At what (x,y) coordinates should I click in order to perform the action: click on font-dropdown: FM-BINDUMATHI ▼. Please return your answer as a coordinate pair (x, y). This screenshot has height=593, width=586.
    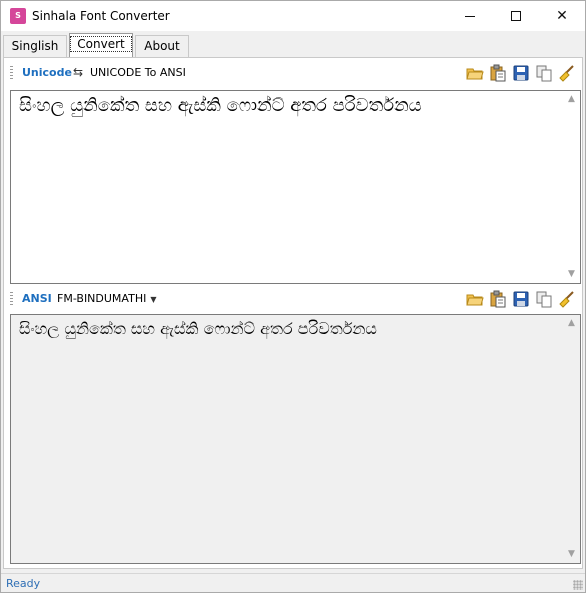
    Looking at the image, I should click on (107, 298).